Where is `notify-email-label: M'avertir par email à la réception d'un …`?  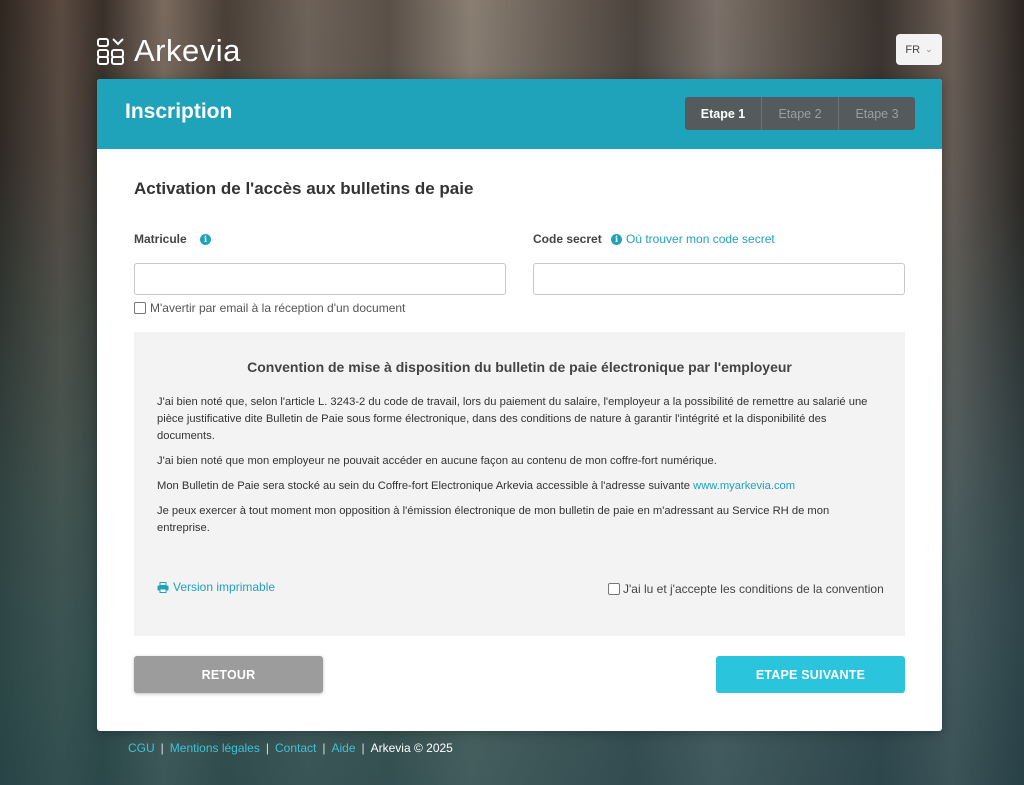 notify-email-label: M'avertir par email à la réception d'un … is located at coordinates (278, 308).